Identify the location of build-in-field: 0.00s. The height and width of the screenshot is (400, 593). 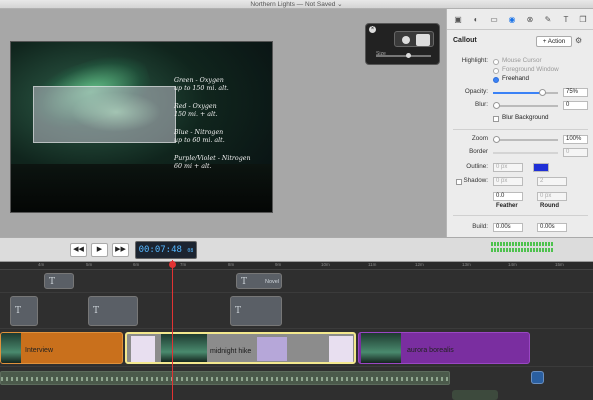
(508, 227).